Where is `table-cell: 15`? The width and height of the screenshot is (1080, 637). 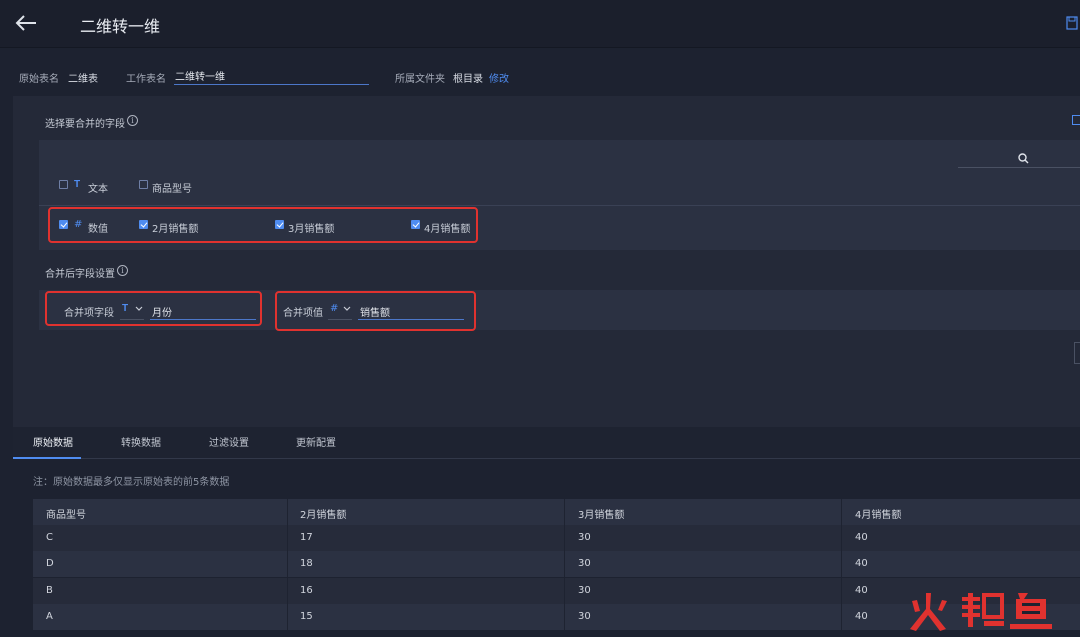
table-cell: 15 is located at coordinates (306, 616).